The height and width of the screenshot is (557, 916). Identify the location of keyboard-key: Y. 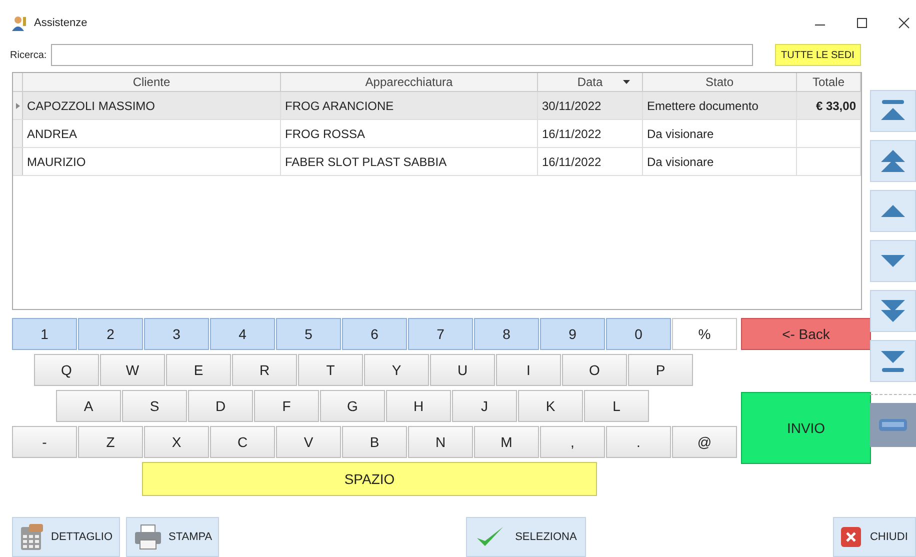
(396, 370).